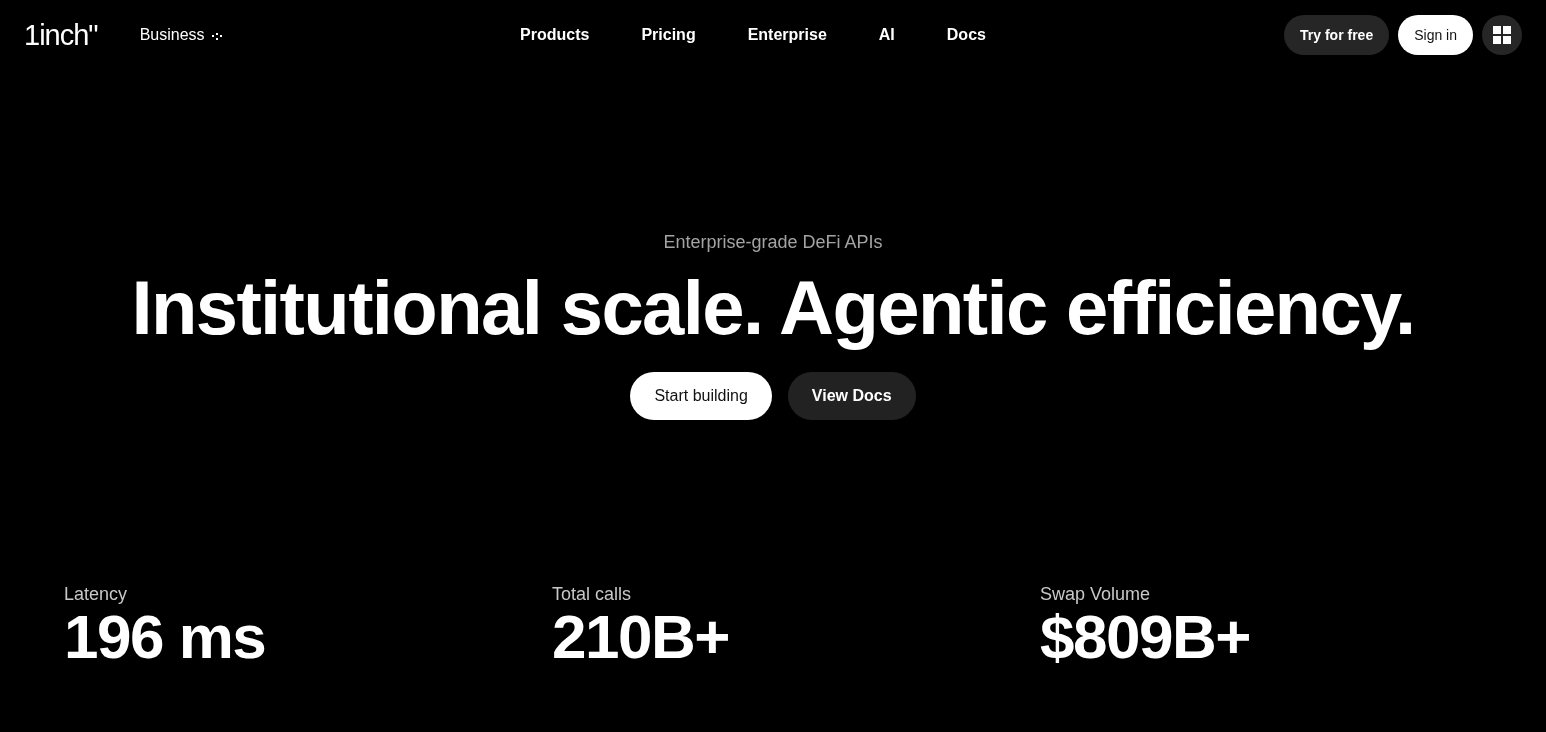 This screenshot has width=1546, height=732. I want to click on stat-value: 196 ms, so click(165, 637).